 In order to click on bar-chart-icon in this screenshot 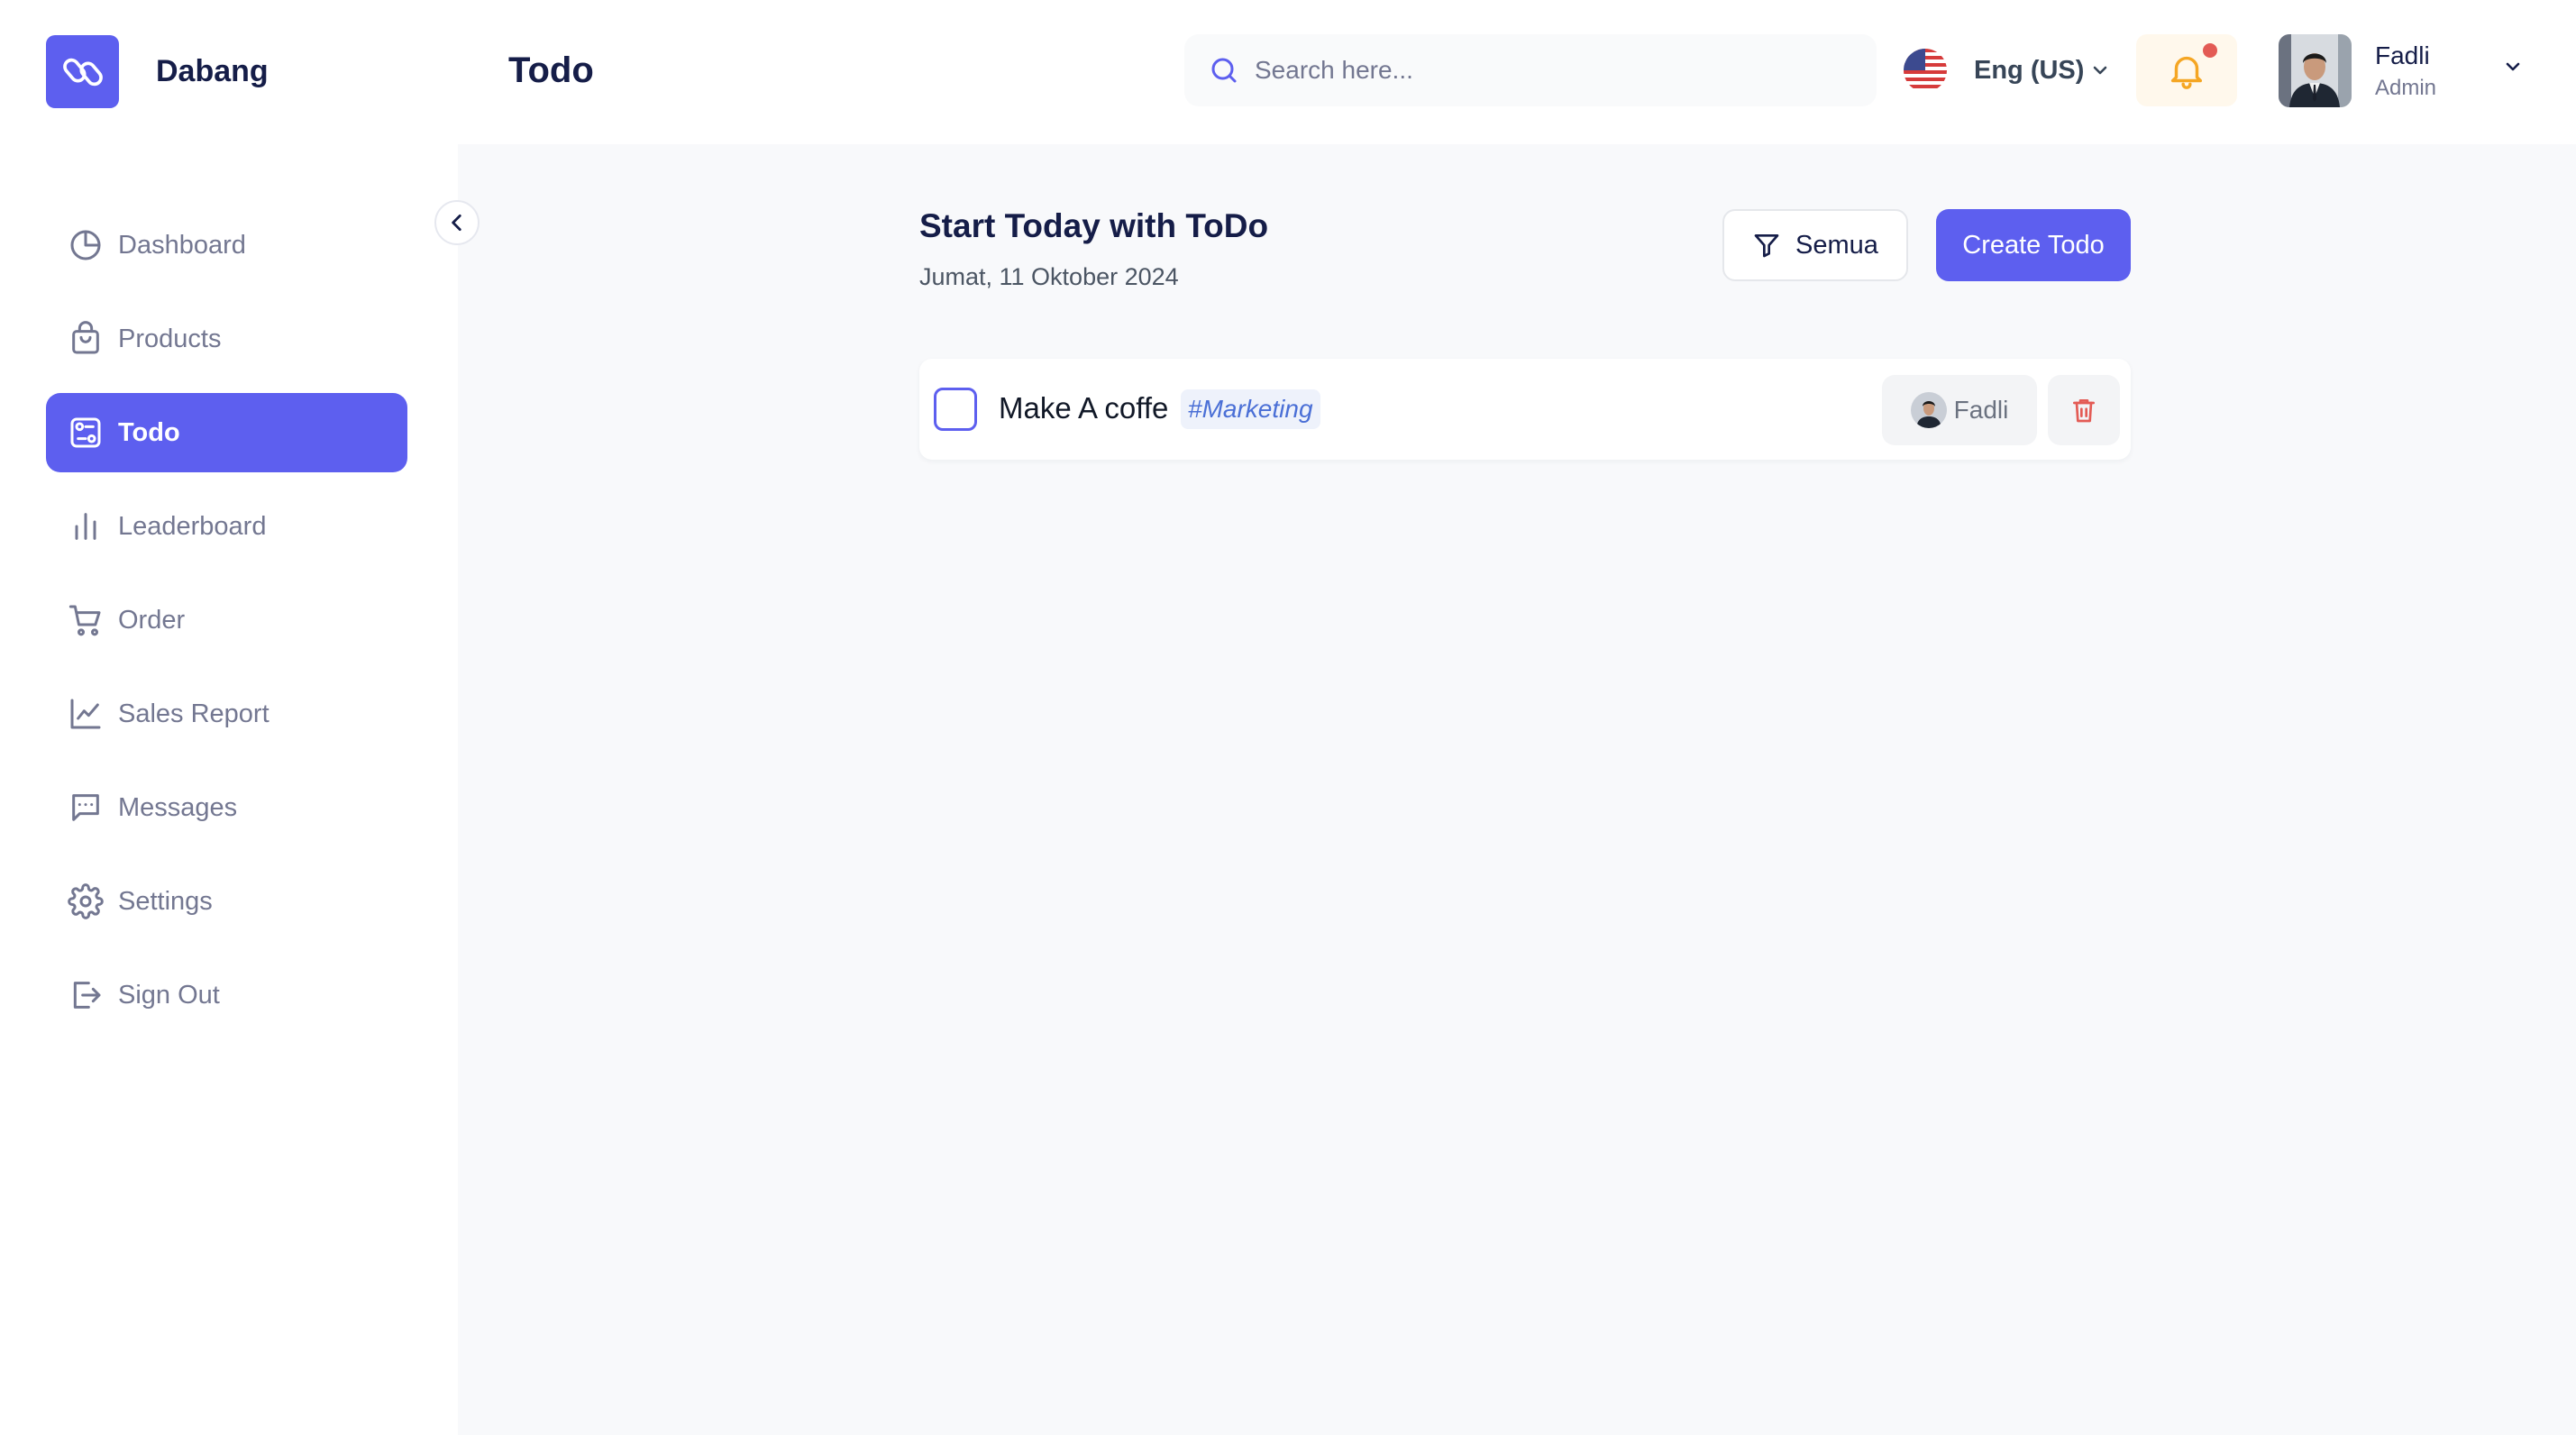, I will do `click(86, 526)`.